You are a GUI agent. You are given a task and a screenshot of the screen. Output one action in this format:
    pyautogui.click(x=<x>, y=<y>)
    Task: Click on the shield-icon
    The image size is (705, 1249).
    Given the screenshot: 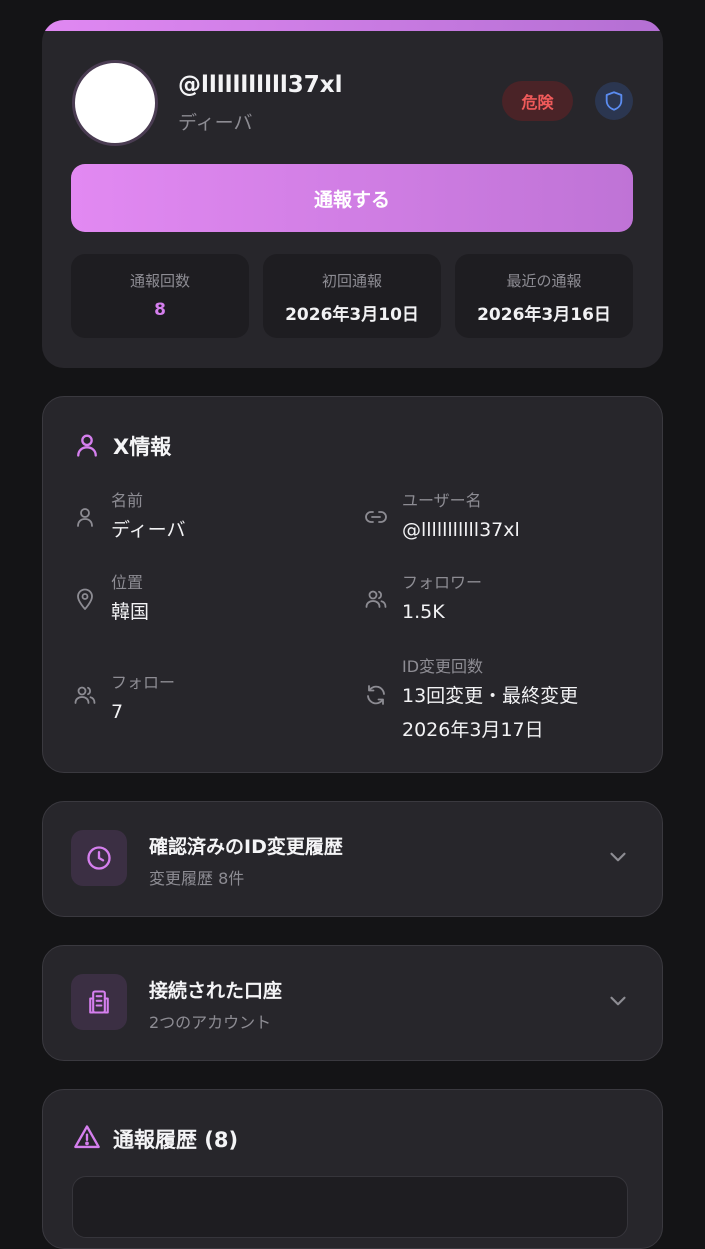 What is the action you would take?
    pyautogui.click(x=614, y=101)
    